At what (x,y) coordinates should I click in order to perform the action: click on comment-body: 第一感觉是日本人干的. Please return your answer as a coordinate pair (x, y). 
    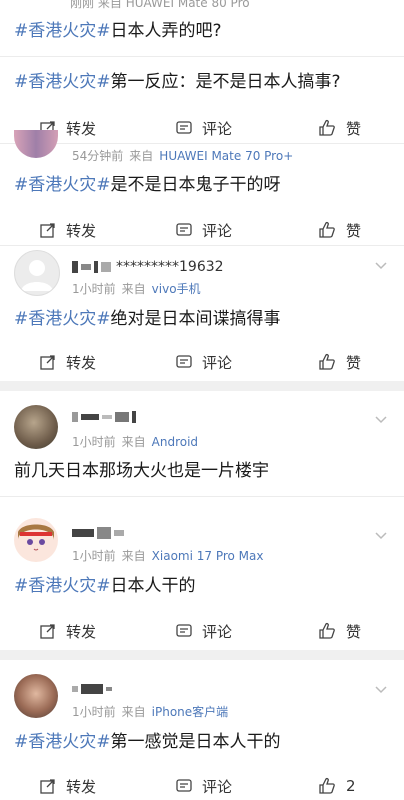
    Looking at the image, I should click on (195, 742).